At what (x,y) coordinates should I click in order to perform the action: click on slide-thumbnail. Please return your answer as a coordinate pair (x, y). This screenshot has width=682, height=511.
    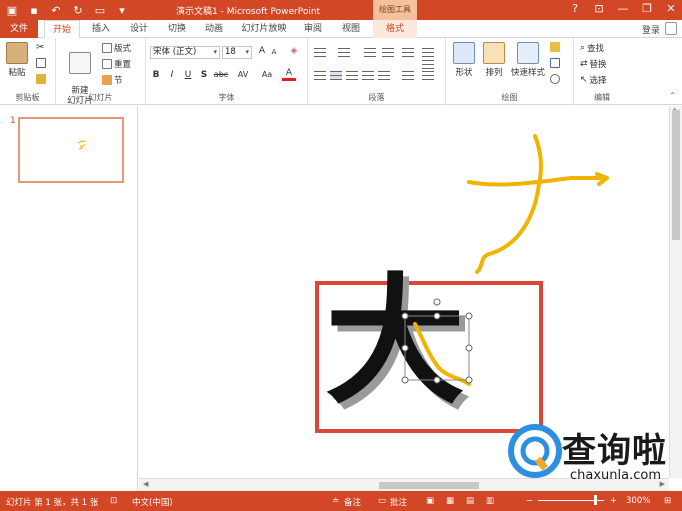
    Looking at the image, I should click on (71, 150).